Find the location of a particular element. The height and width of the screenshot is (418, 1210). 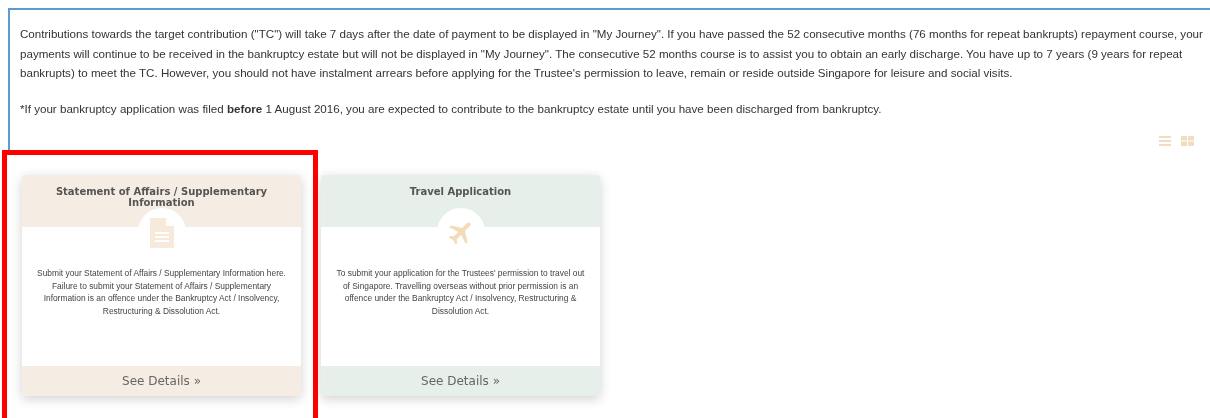

document-icon is located at coordinates (161, 233).